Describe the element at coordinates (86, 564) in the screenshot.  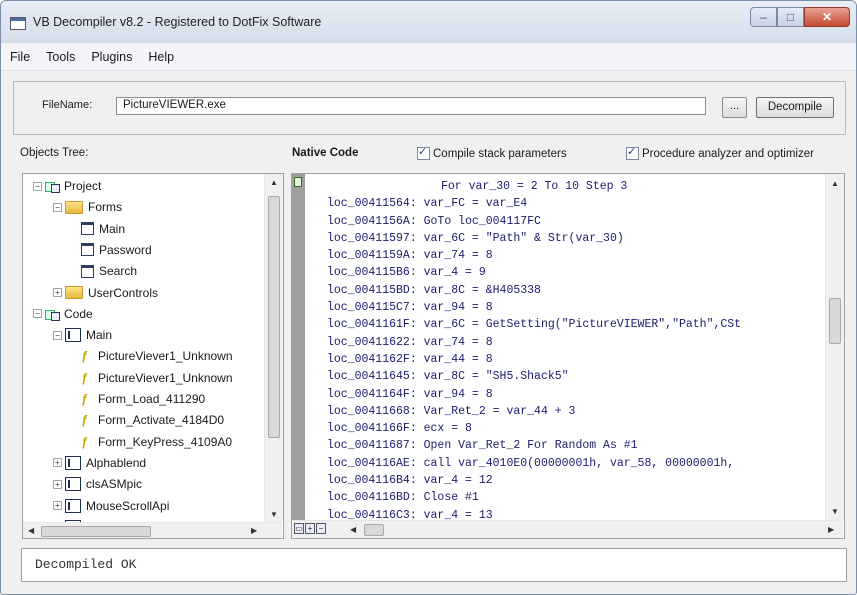
I see `status-text: Decompiled OK` at that location.